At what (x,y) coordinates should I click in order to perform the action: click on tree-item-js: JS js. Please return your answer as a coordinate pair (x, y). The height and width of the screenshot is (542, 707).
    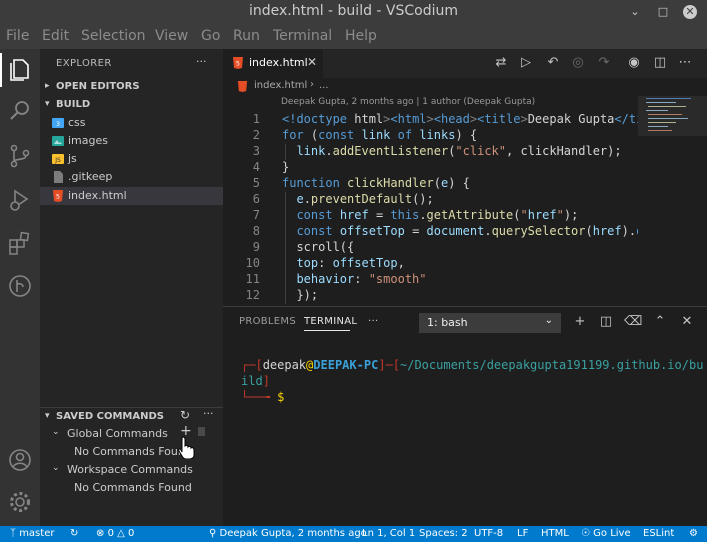
    Looking at the image, I should click on (131, 159).